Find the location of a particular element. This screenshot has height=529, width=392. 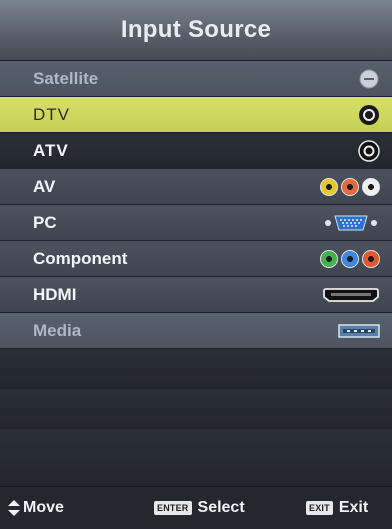

vga-port-icon is located at coordinates (351, 223).